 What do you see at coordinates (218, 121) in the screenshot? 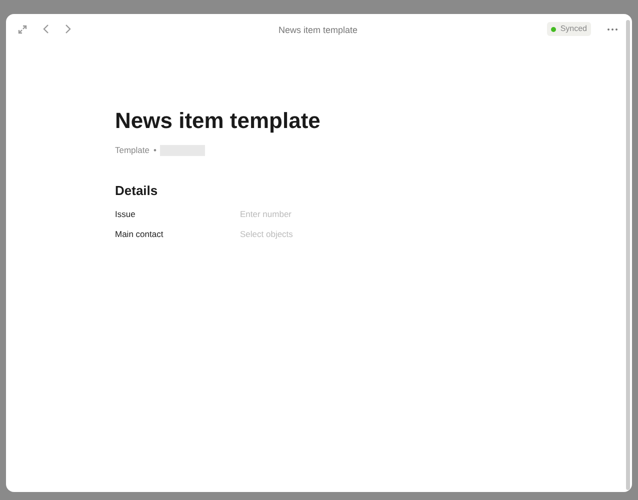
I see `page-title: News item template` at bounding box center [218, 121].